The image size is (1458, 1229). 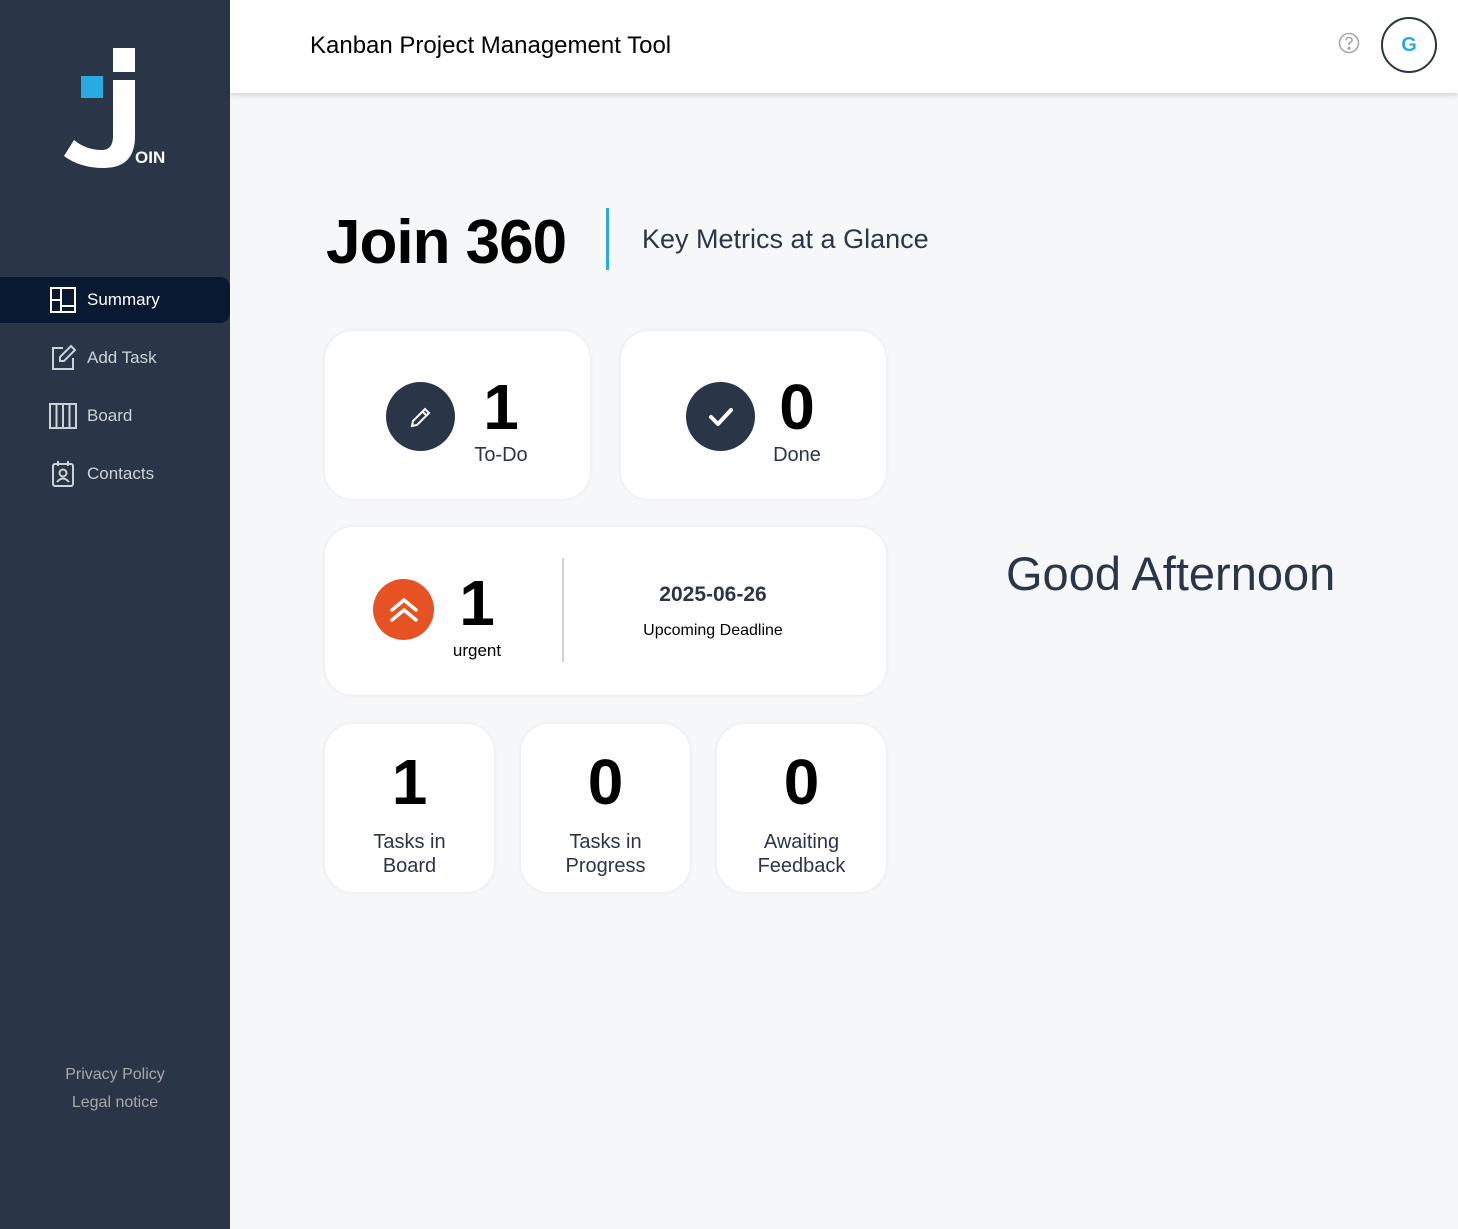 I want to click on legal-notice-link: Legal notice, so click(x=115, y=1103).